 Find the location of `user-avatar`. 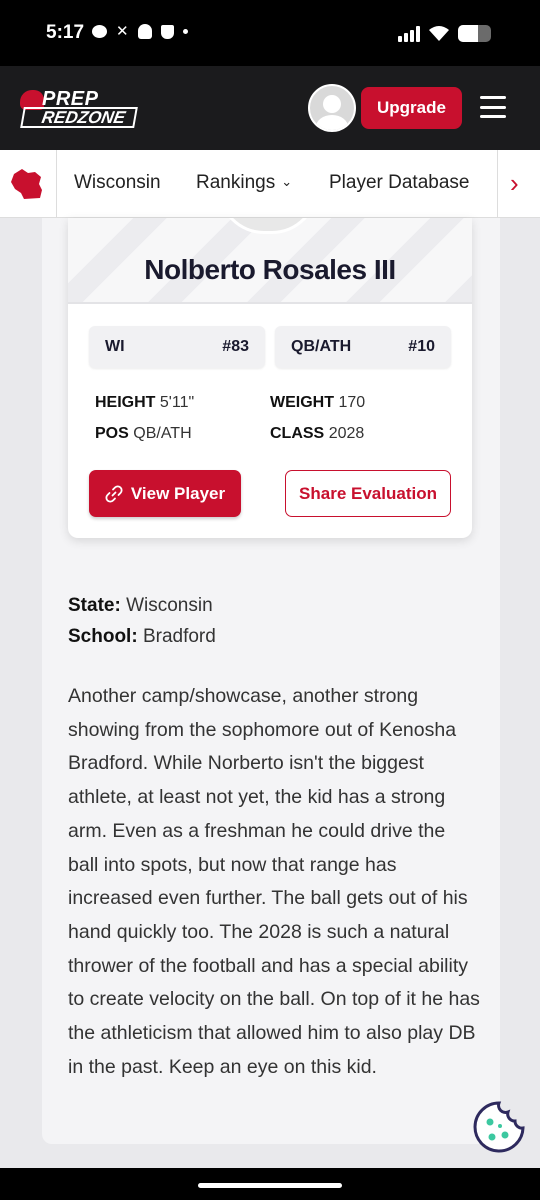

user-avatar is located at coordinates (332, 108).